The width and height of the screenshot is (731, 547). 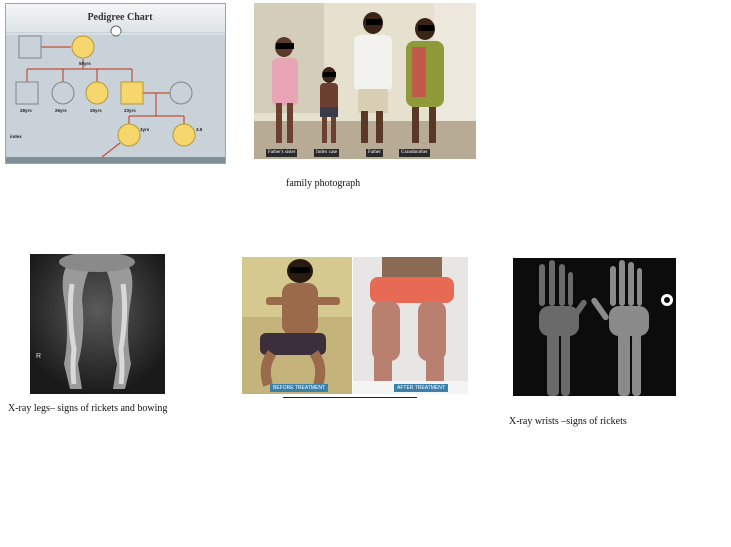 I want to click on pedigree-age-c2: 26yrs, so click(x=61, y=110).